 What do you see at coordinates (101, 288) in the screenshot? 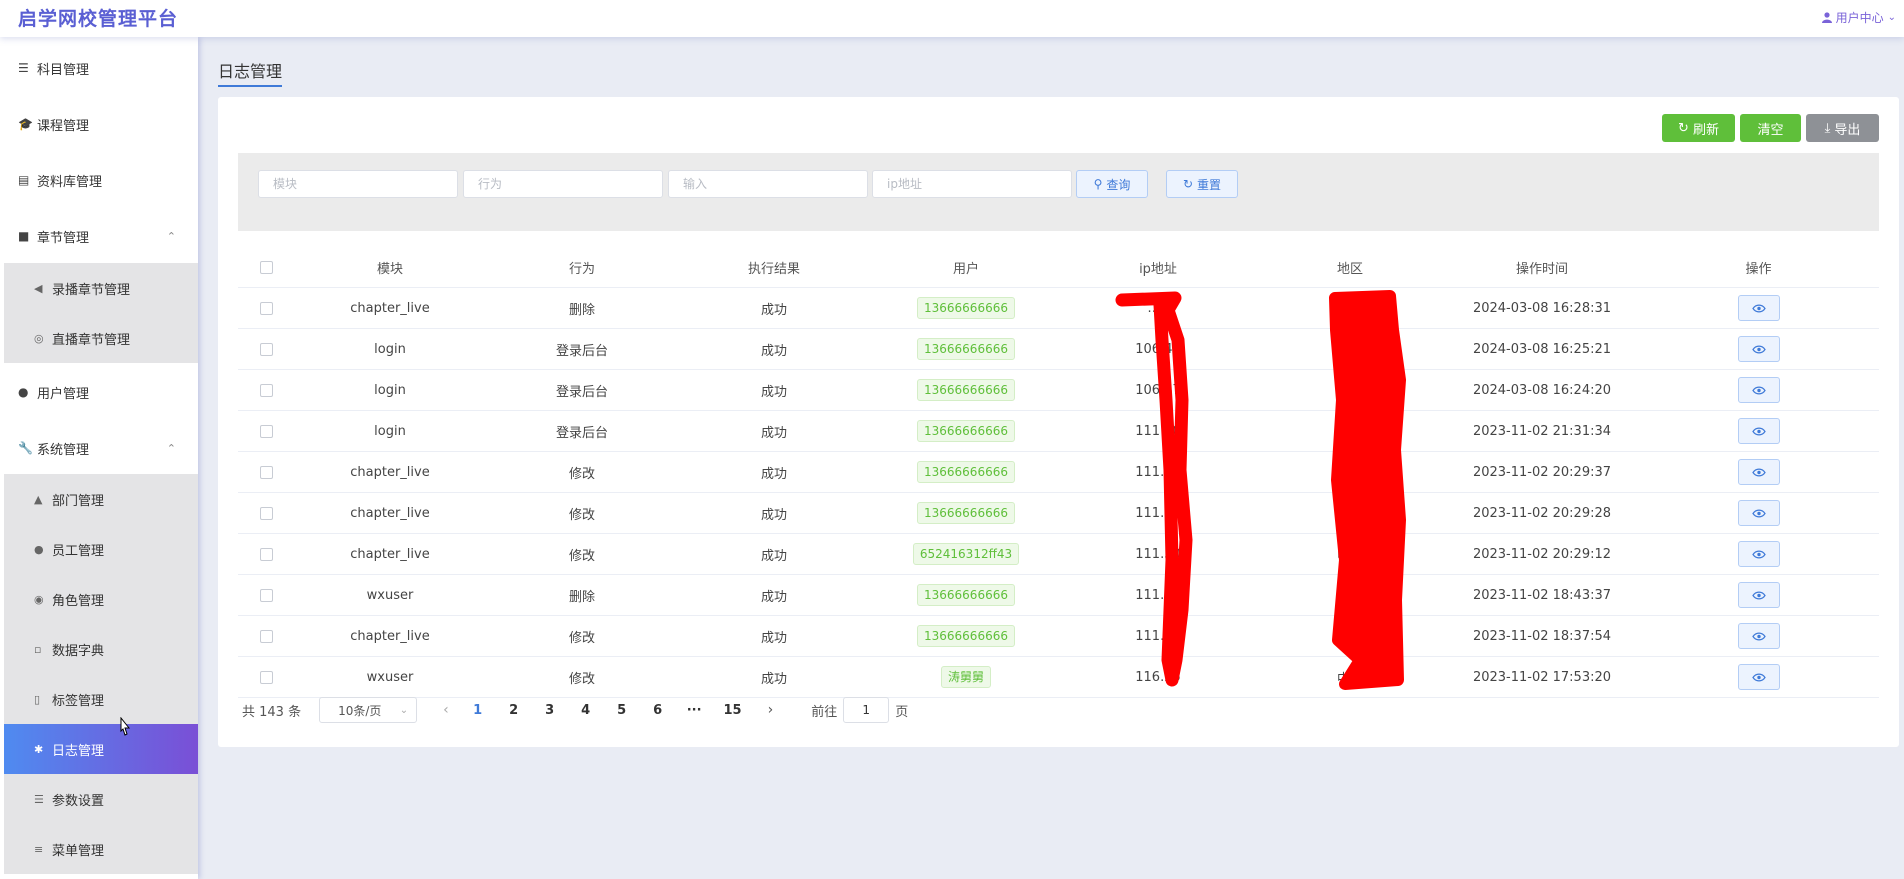
I see `sidebar-subitem-recorded-chapters: ◀ 录播章节管理` at bounding box center [101, 288].